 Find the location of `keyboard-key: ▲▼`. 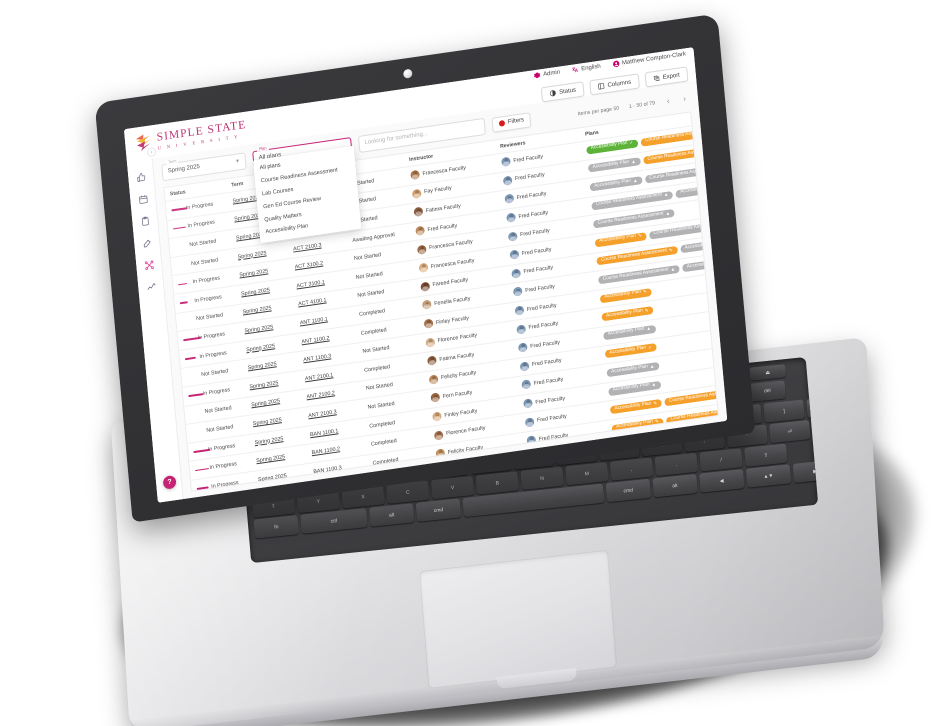

keyboard-key: ▲▼ is located at coordinates (768, 476).